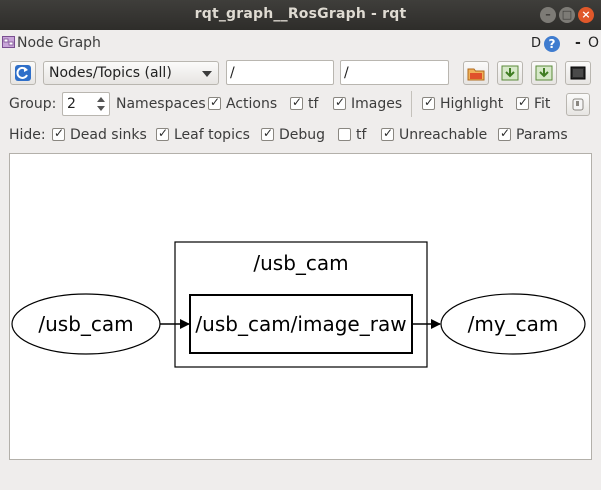  What do you see at coordinates (313, 104) in the screenshot?
I see `tf-group-label: tf` at bounding box center [313, 104].